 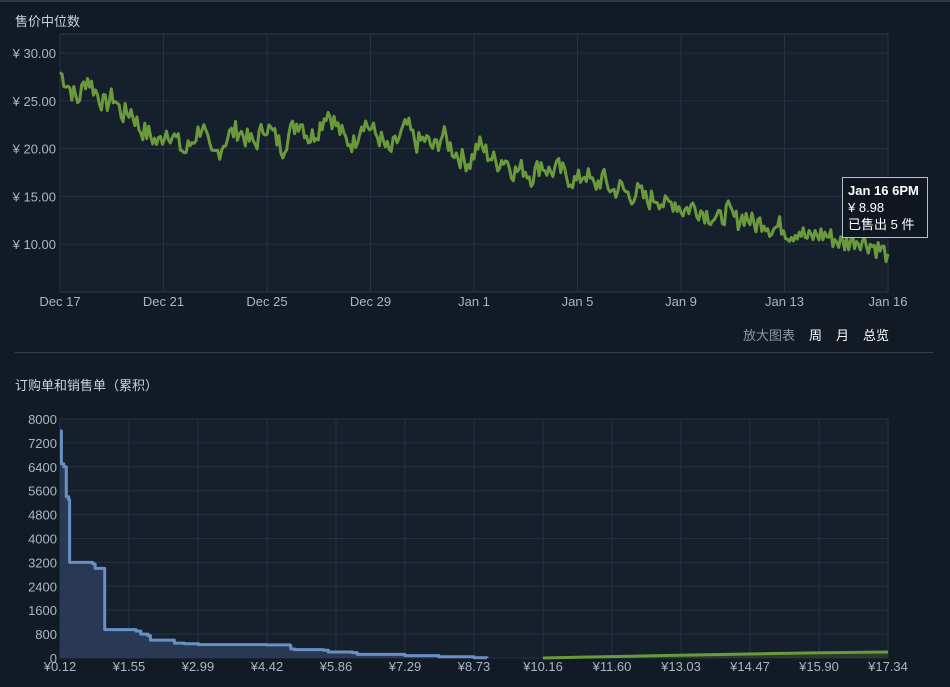 I want to click on orders-x-tick-label: ¥1.55, so click(x=129, y=666).